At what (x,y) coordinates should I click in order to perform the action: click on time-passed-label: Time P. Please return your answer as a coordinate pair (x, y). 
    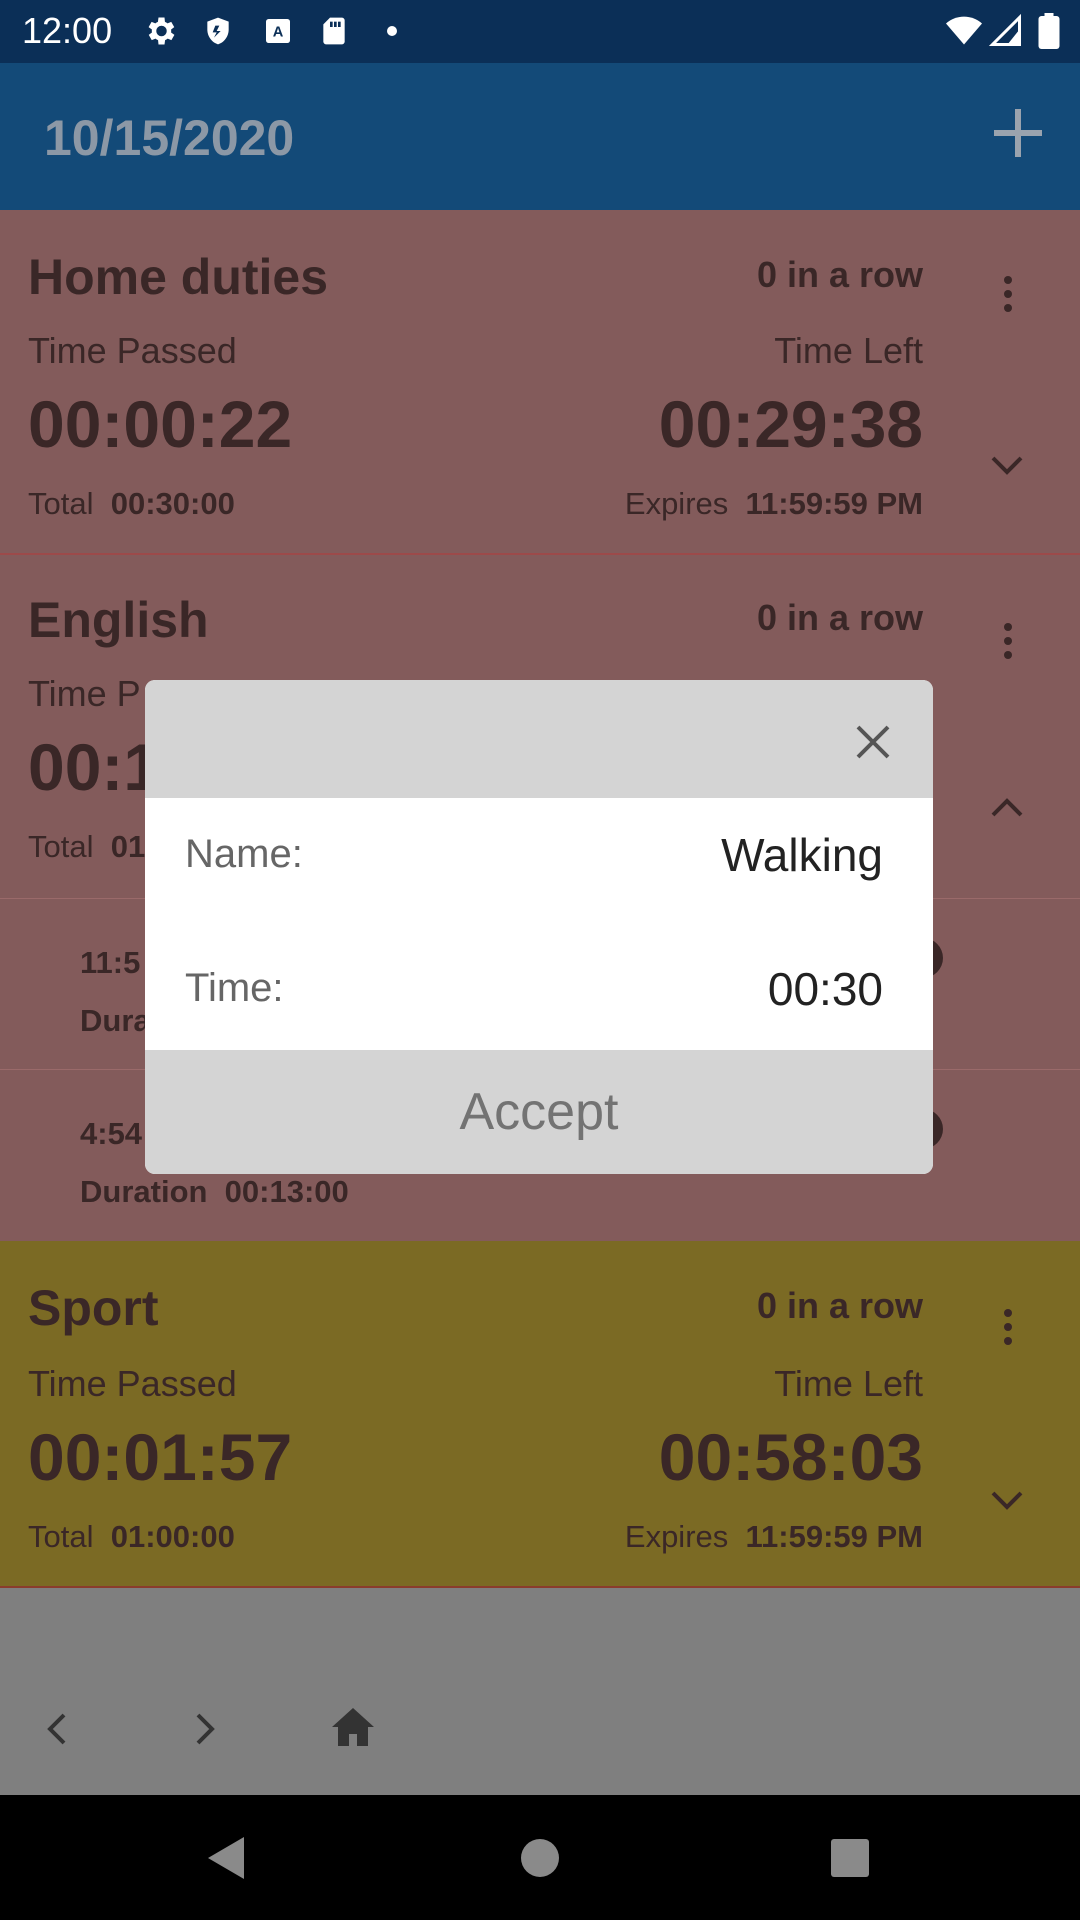
    Looking at the image, I should click on (84, 693).